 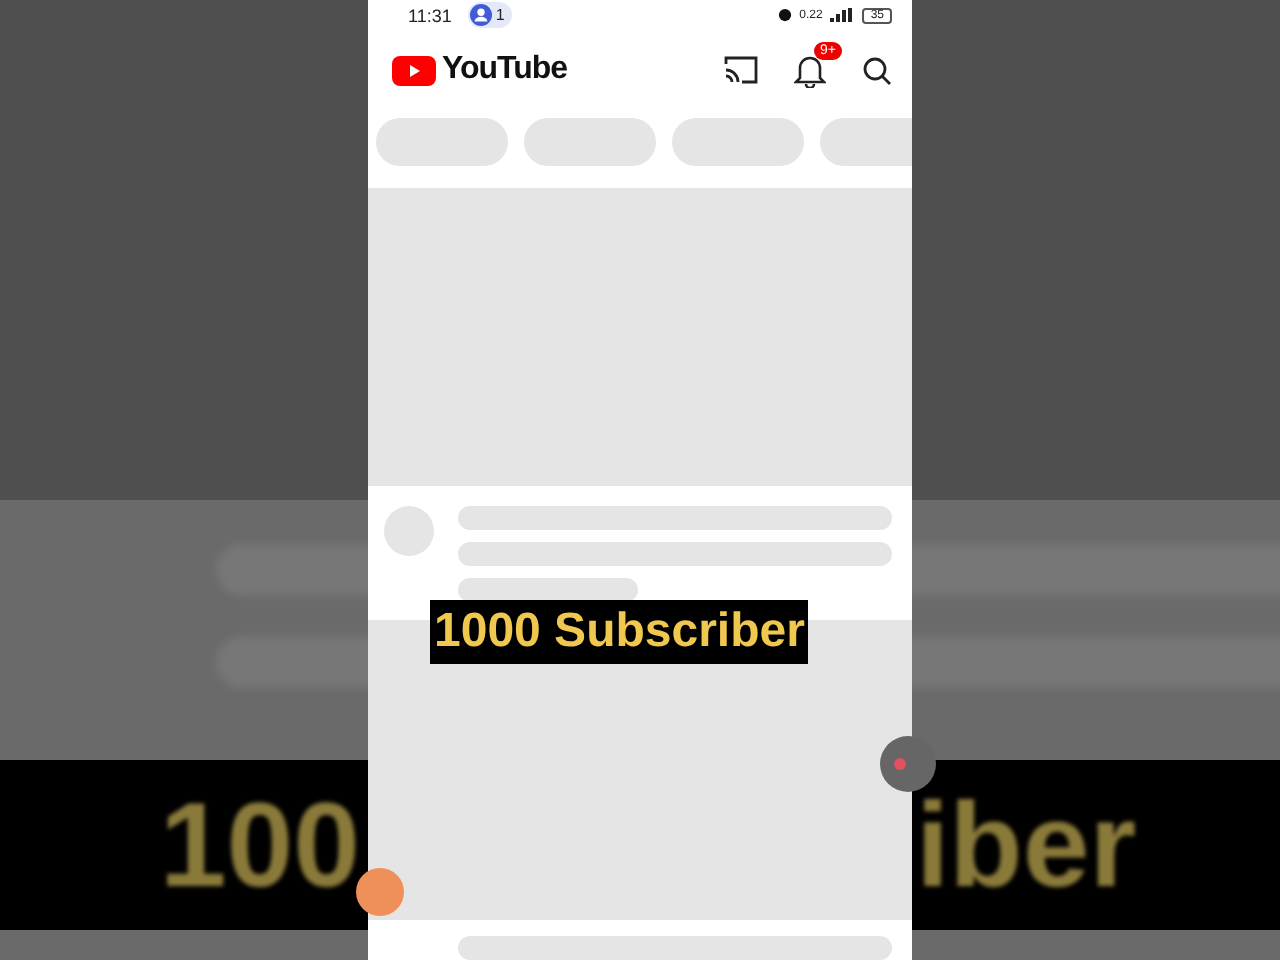 What do you see at coordinates (380, 892) in the screenshot?
I see `brush-button` at bounding box center [380, 892].